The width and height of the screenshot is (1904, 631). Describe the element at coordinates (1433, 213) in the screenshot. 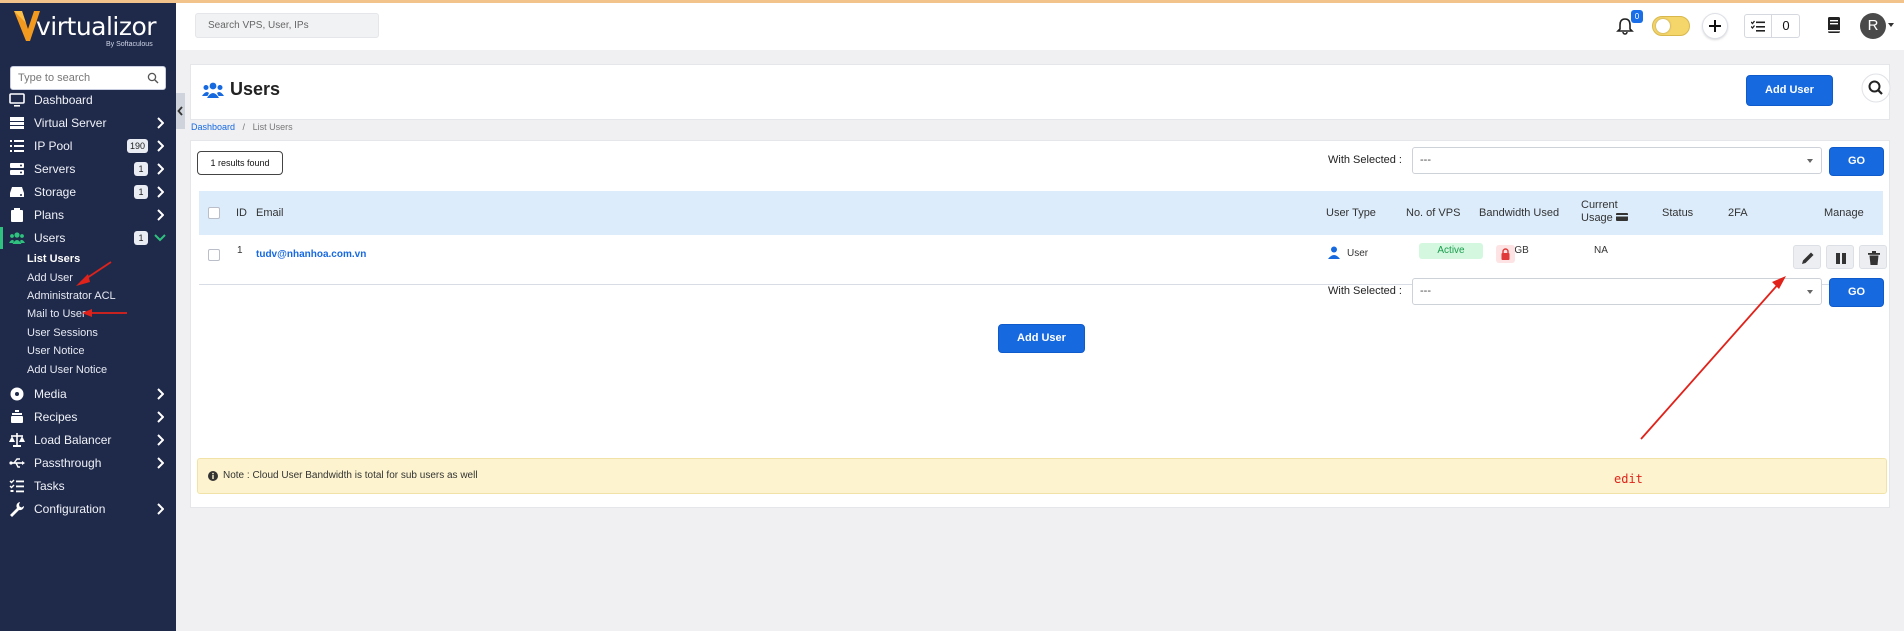

I see `col-num-vps: No. of VPS` at that location.